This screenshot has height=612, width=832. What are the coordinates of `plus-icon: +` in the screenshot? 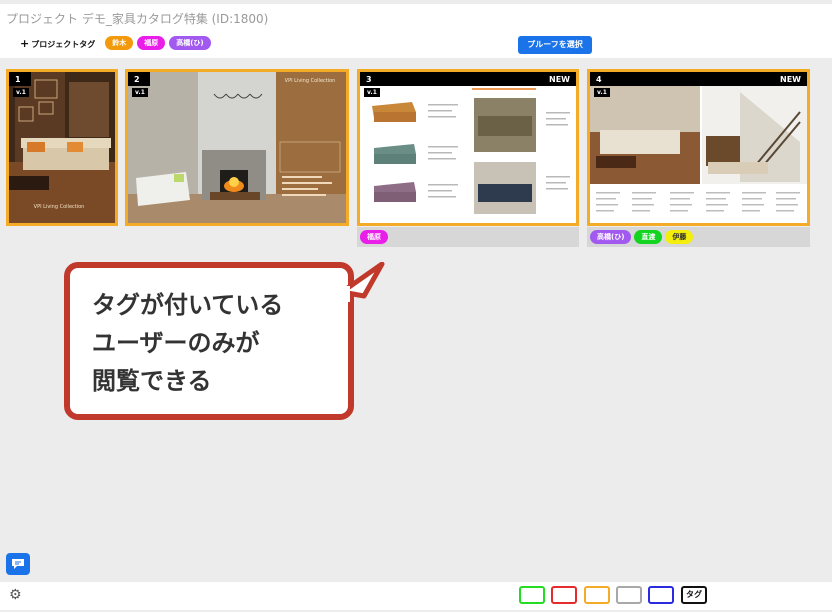 It's located at (25, 43).